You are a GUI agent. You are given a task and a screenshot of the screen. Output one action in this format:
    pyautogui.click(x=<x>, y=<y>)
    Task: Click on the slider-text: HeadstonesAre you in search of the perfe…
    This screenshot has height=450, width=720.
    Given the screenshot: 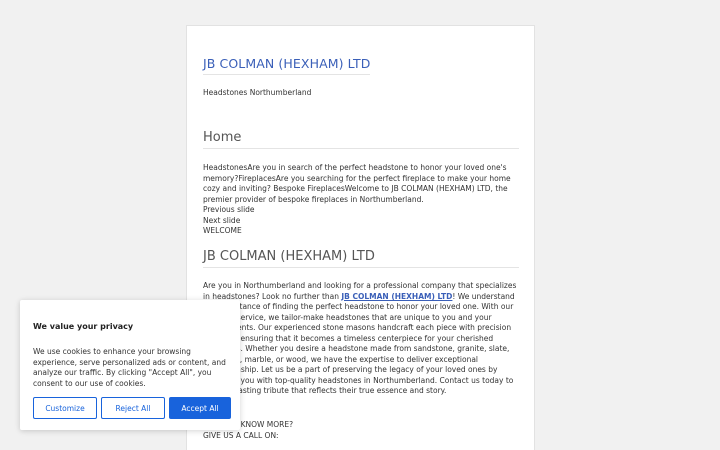 What is the action you would take?
    pyautogui.click(x=357, y=183)
    